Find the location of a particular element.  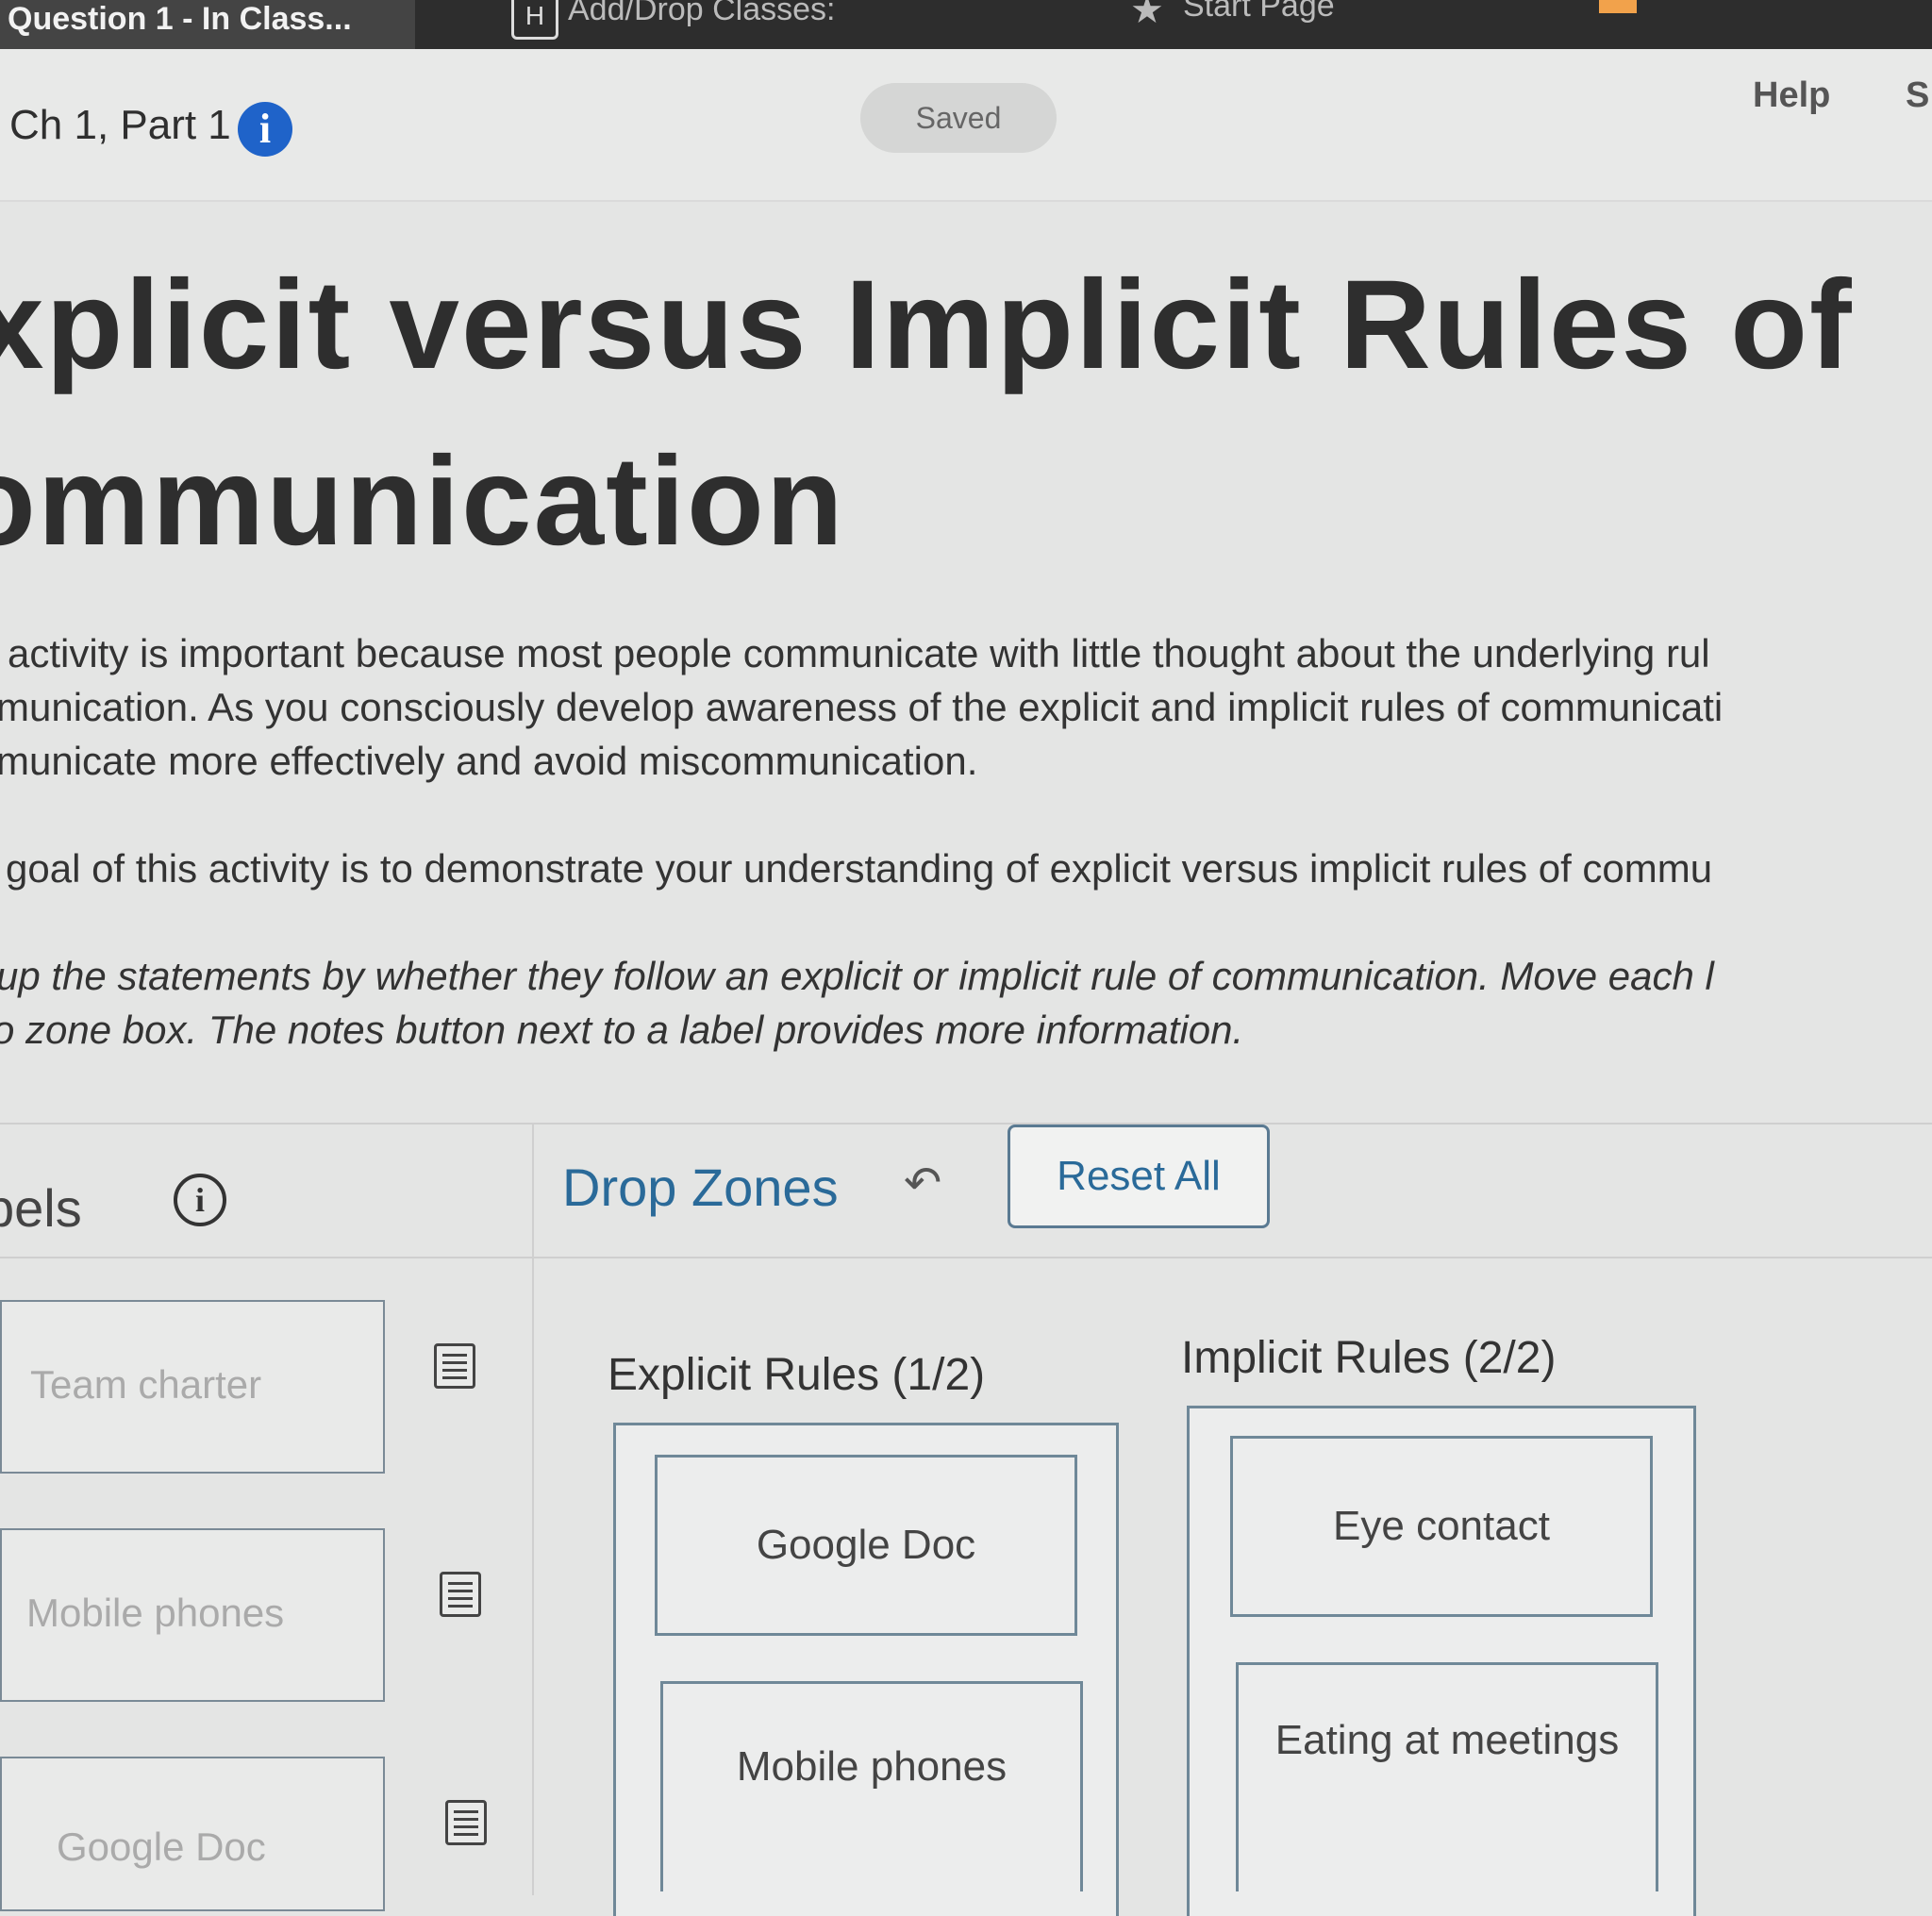

page-title-line-1: xplicit versus Implicit Rules of is located at coordinates (927, 325).